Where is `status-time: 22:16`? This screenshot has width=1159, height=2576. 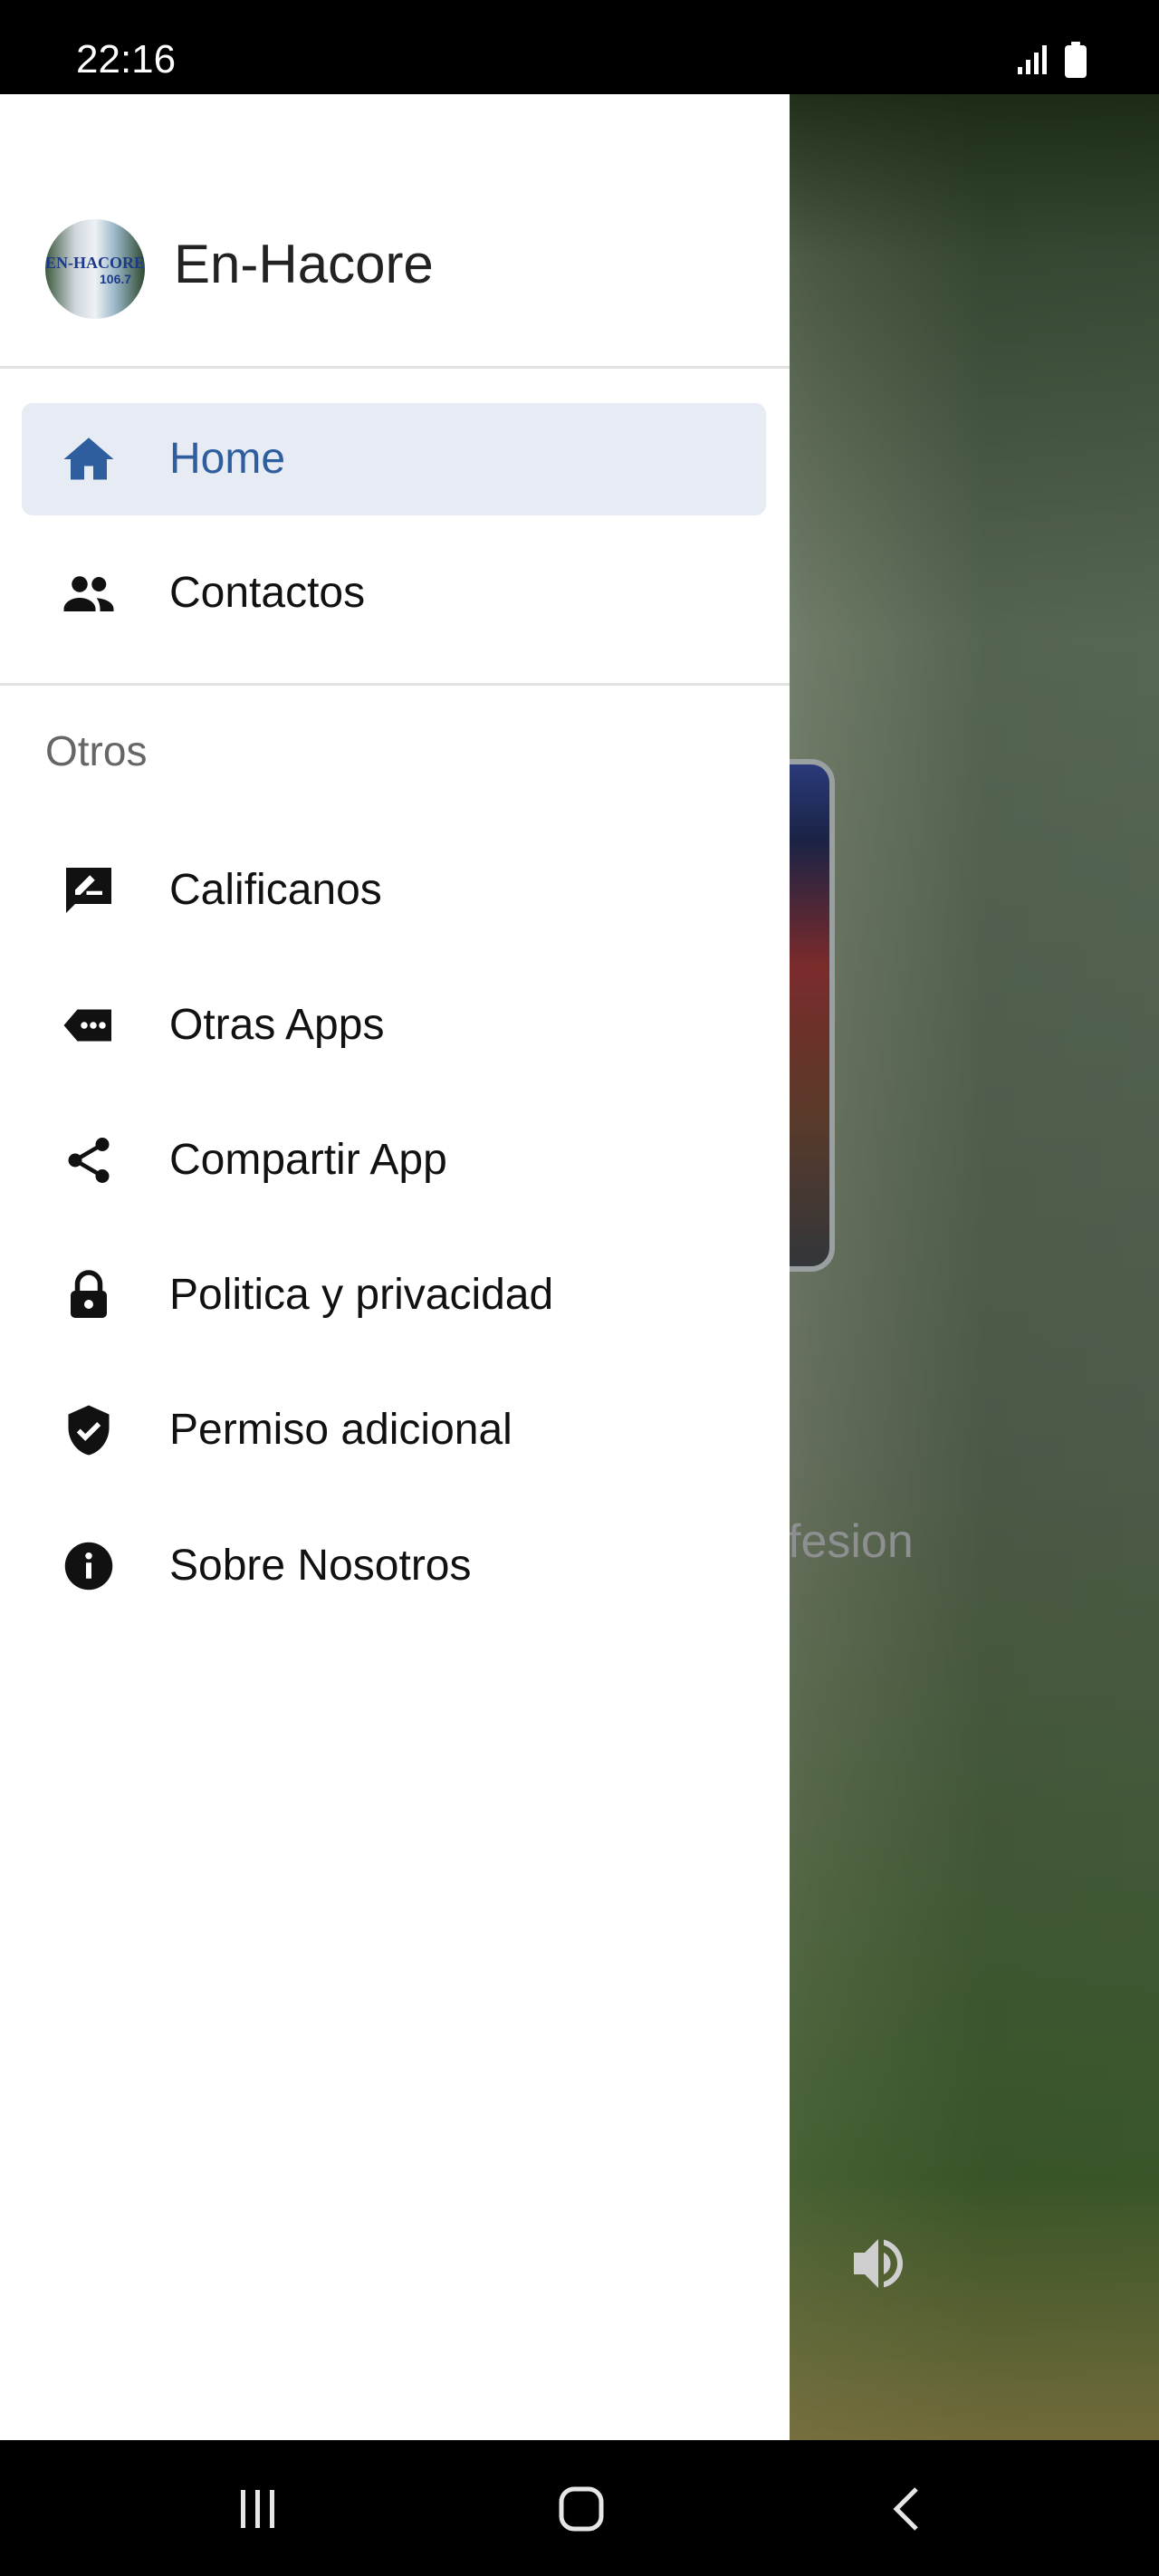
status-time: 22:16 is located at coordinates (127, 59).